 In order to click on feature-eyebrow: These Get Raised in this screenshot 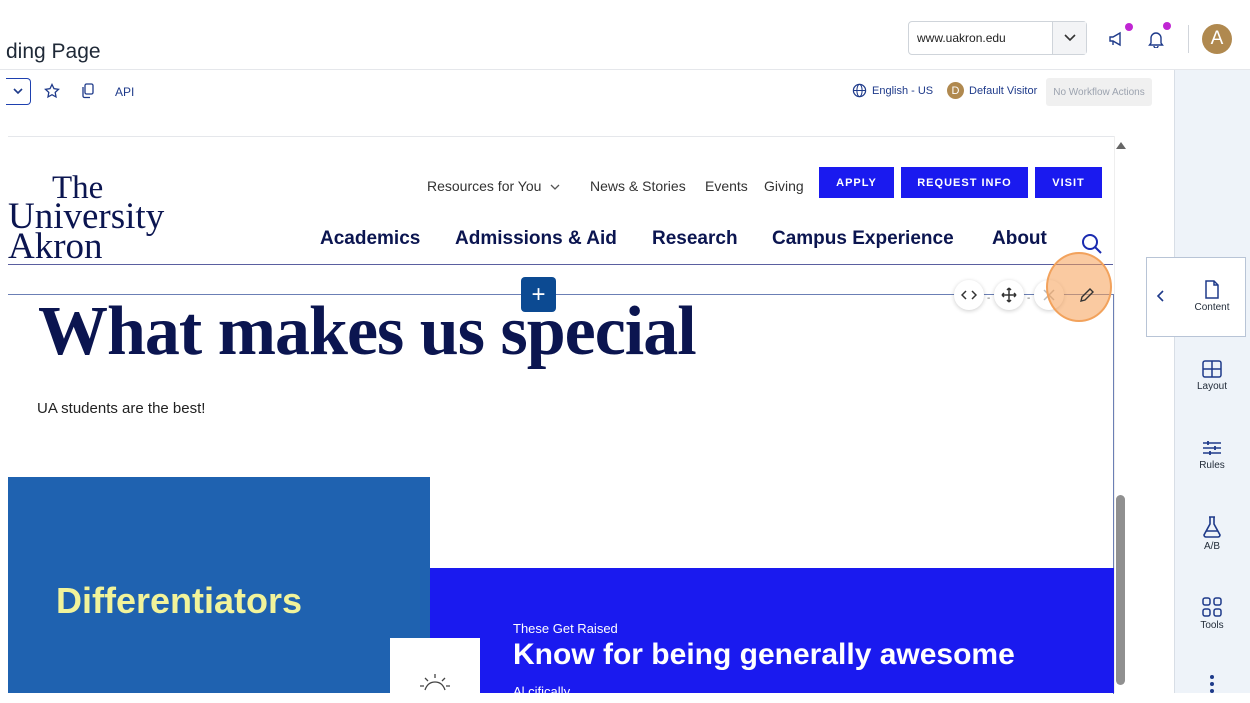, I will do `click(565, 628)`.